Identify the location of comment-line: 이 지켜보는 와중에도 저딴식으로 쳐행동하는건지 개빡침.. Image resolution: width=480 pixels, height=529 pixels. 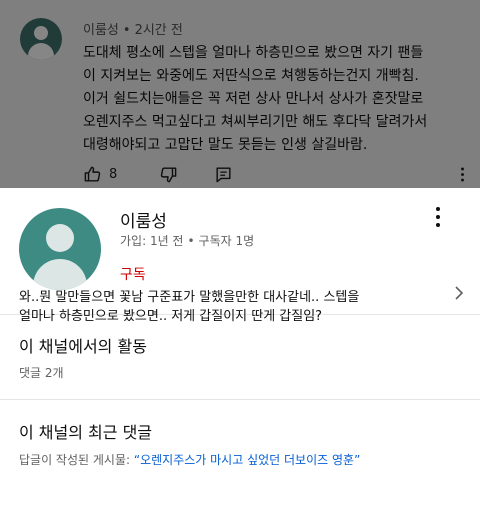
(251, 76).